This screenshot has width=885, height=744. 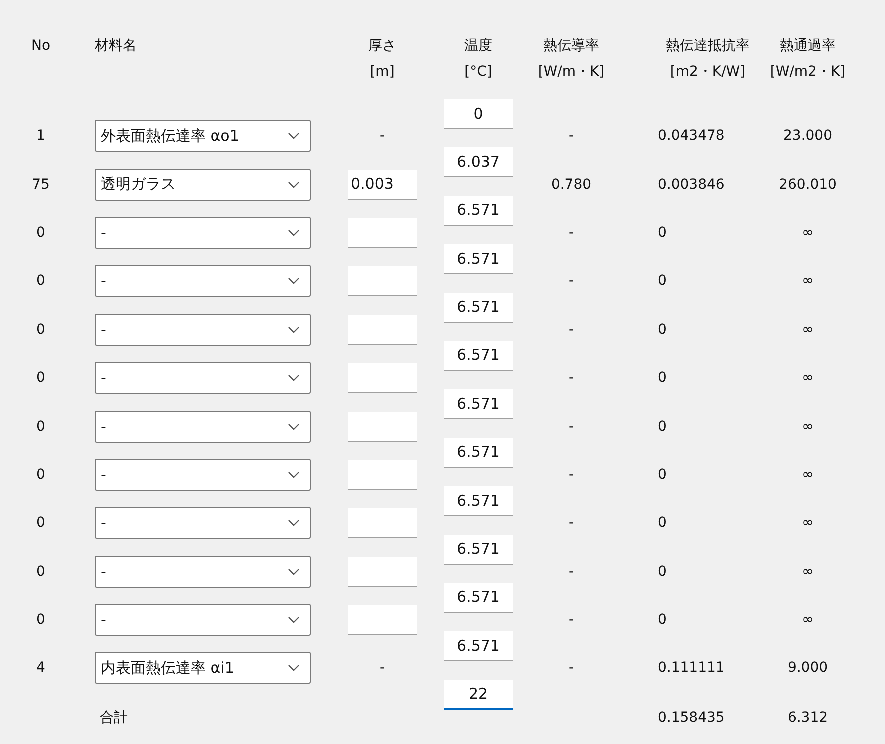 What do you see at coordinates (41, 136) in the screenshot?
I see `layer-number: 1` at bounding box center [41, 136].